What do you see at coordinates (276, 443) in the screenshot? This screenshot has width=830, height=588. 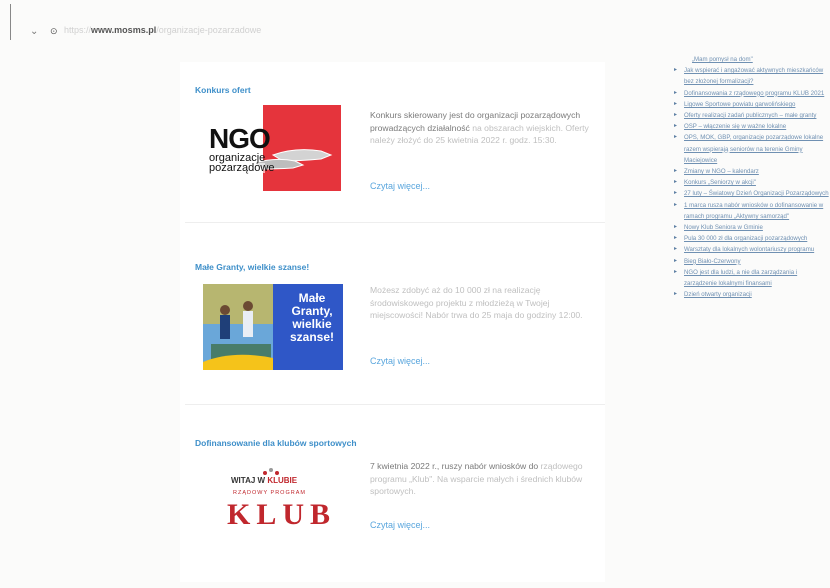 I see `article-title: Dofinansowanie dla klubów sportowych` at bounding box center [276, 443].